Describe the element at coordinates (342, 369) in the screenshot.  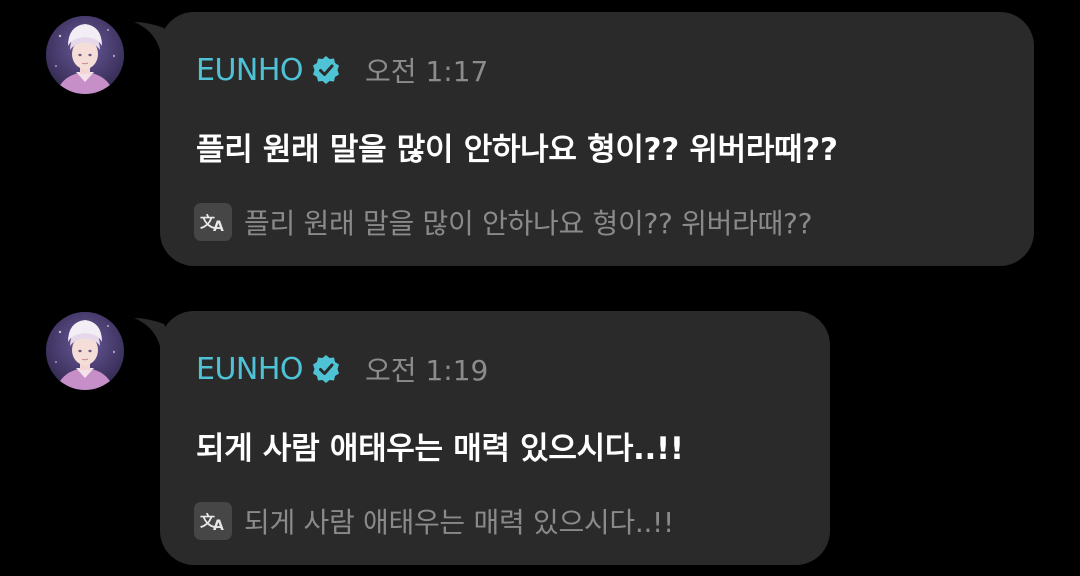
I see `message-header: EUNHO 오전 1:19` at that location.